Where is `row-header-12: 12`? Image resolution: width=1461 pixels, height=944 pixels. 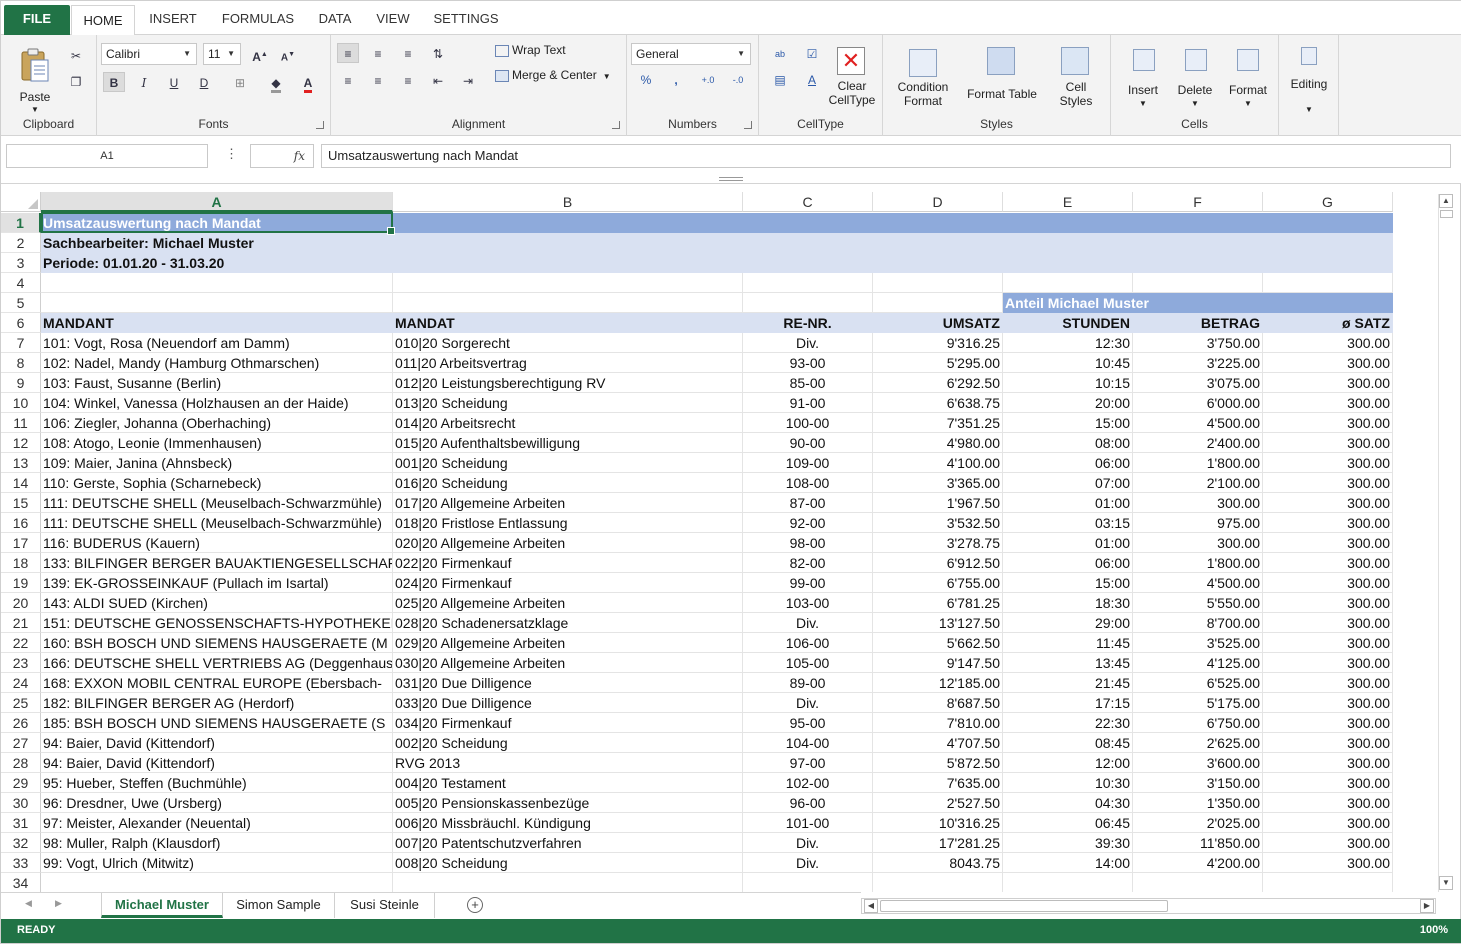
row-header-12: 12 is located at coordinates (21, 443).